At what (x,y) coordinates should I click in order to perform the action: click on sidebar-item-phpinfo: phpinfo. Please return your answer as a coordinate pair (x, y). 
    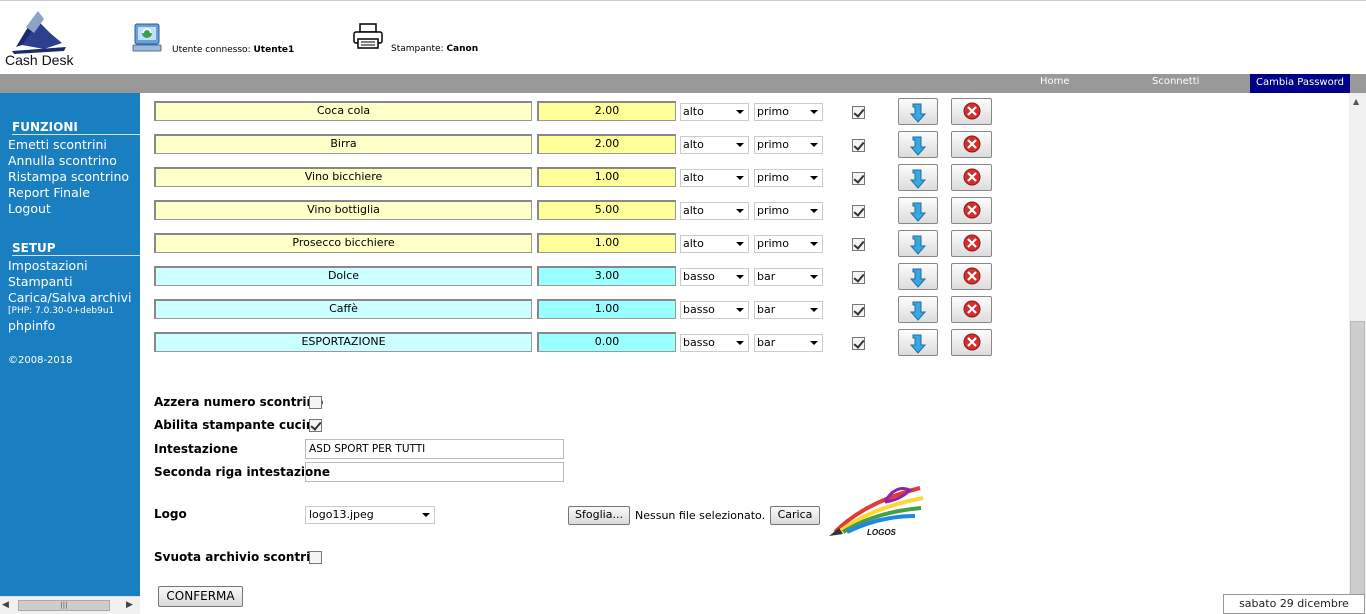
    Looking at the image, I should click on (31, 325).